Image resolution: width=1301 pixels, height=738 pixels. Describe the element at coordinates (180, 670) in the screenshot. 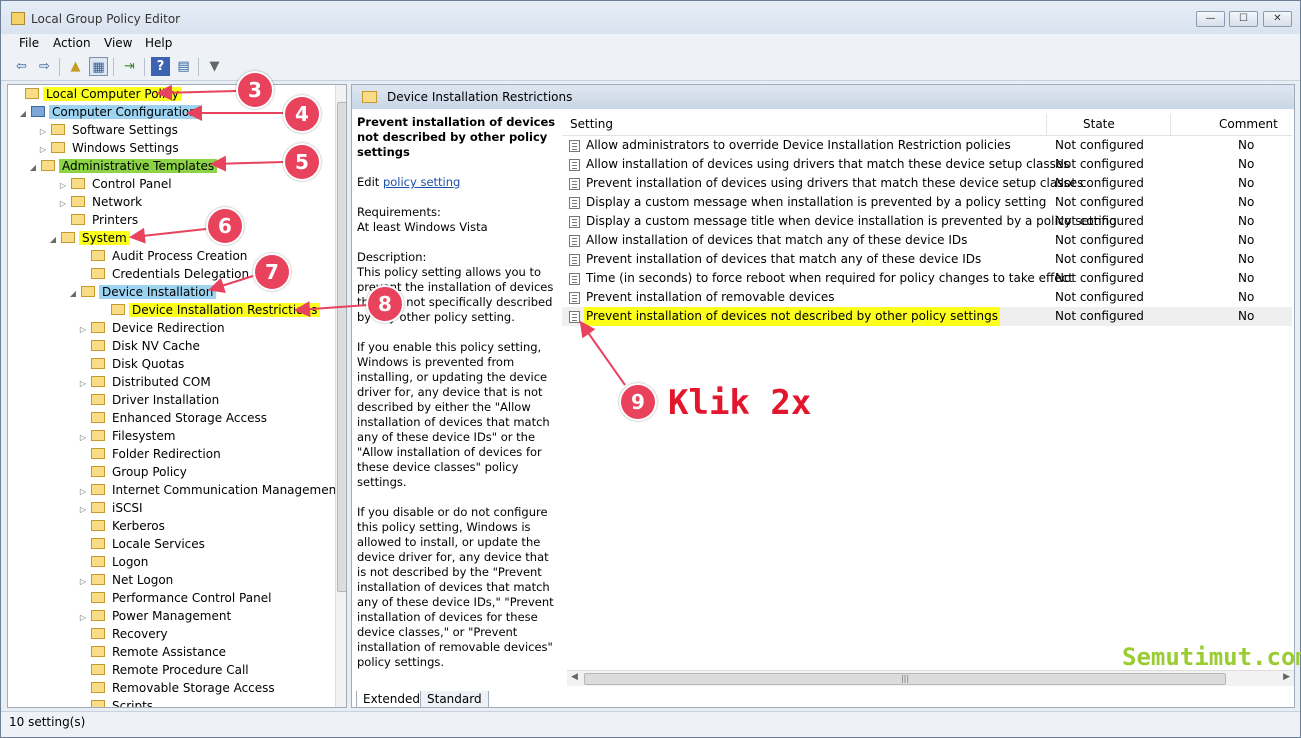

I see `tree-node-label: Remote Procedure Call` at that location.